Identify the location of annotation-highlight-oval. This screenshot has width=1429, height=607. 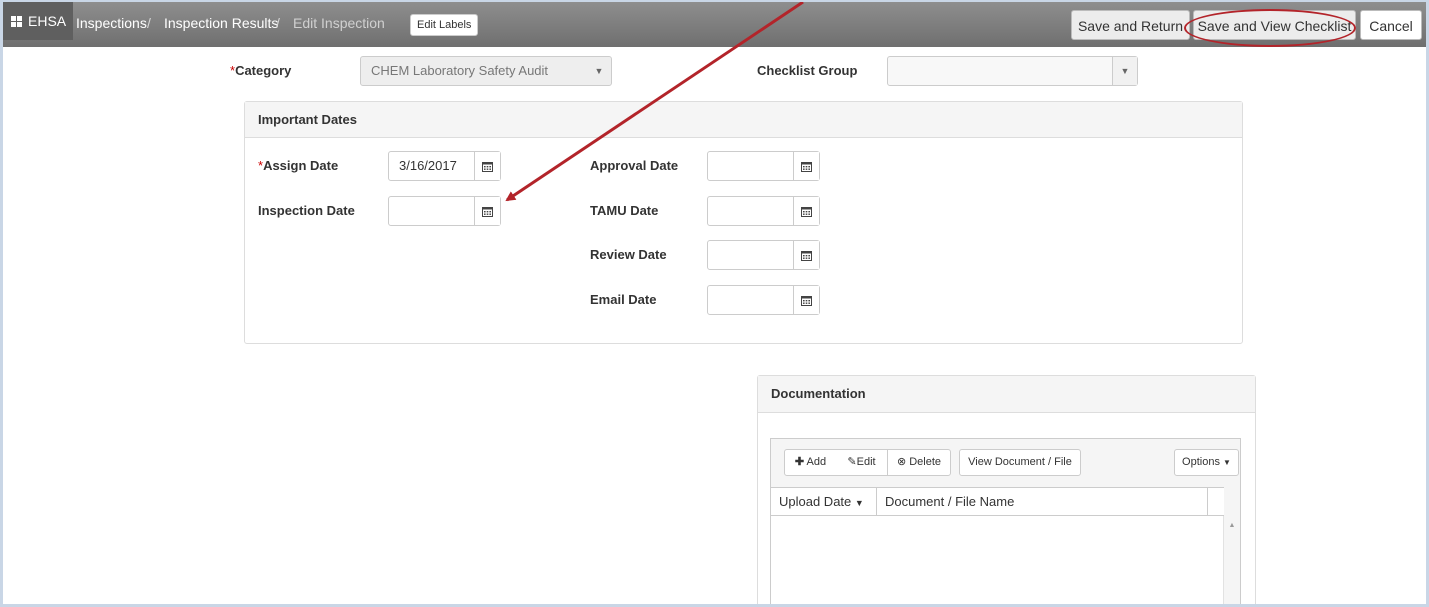
(1270, 28).